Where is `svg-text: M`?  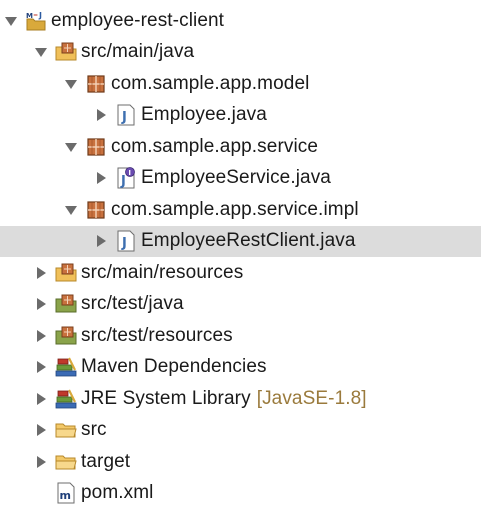
svg-text: M is located at coordinates (29, 16).